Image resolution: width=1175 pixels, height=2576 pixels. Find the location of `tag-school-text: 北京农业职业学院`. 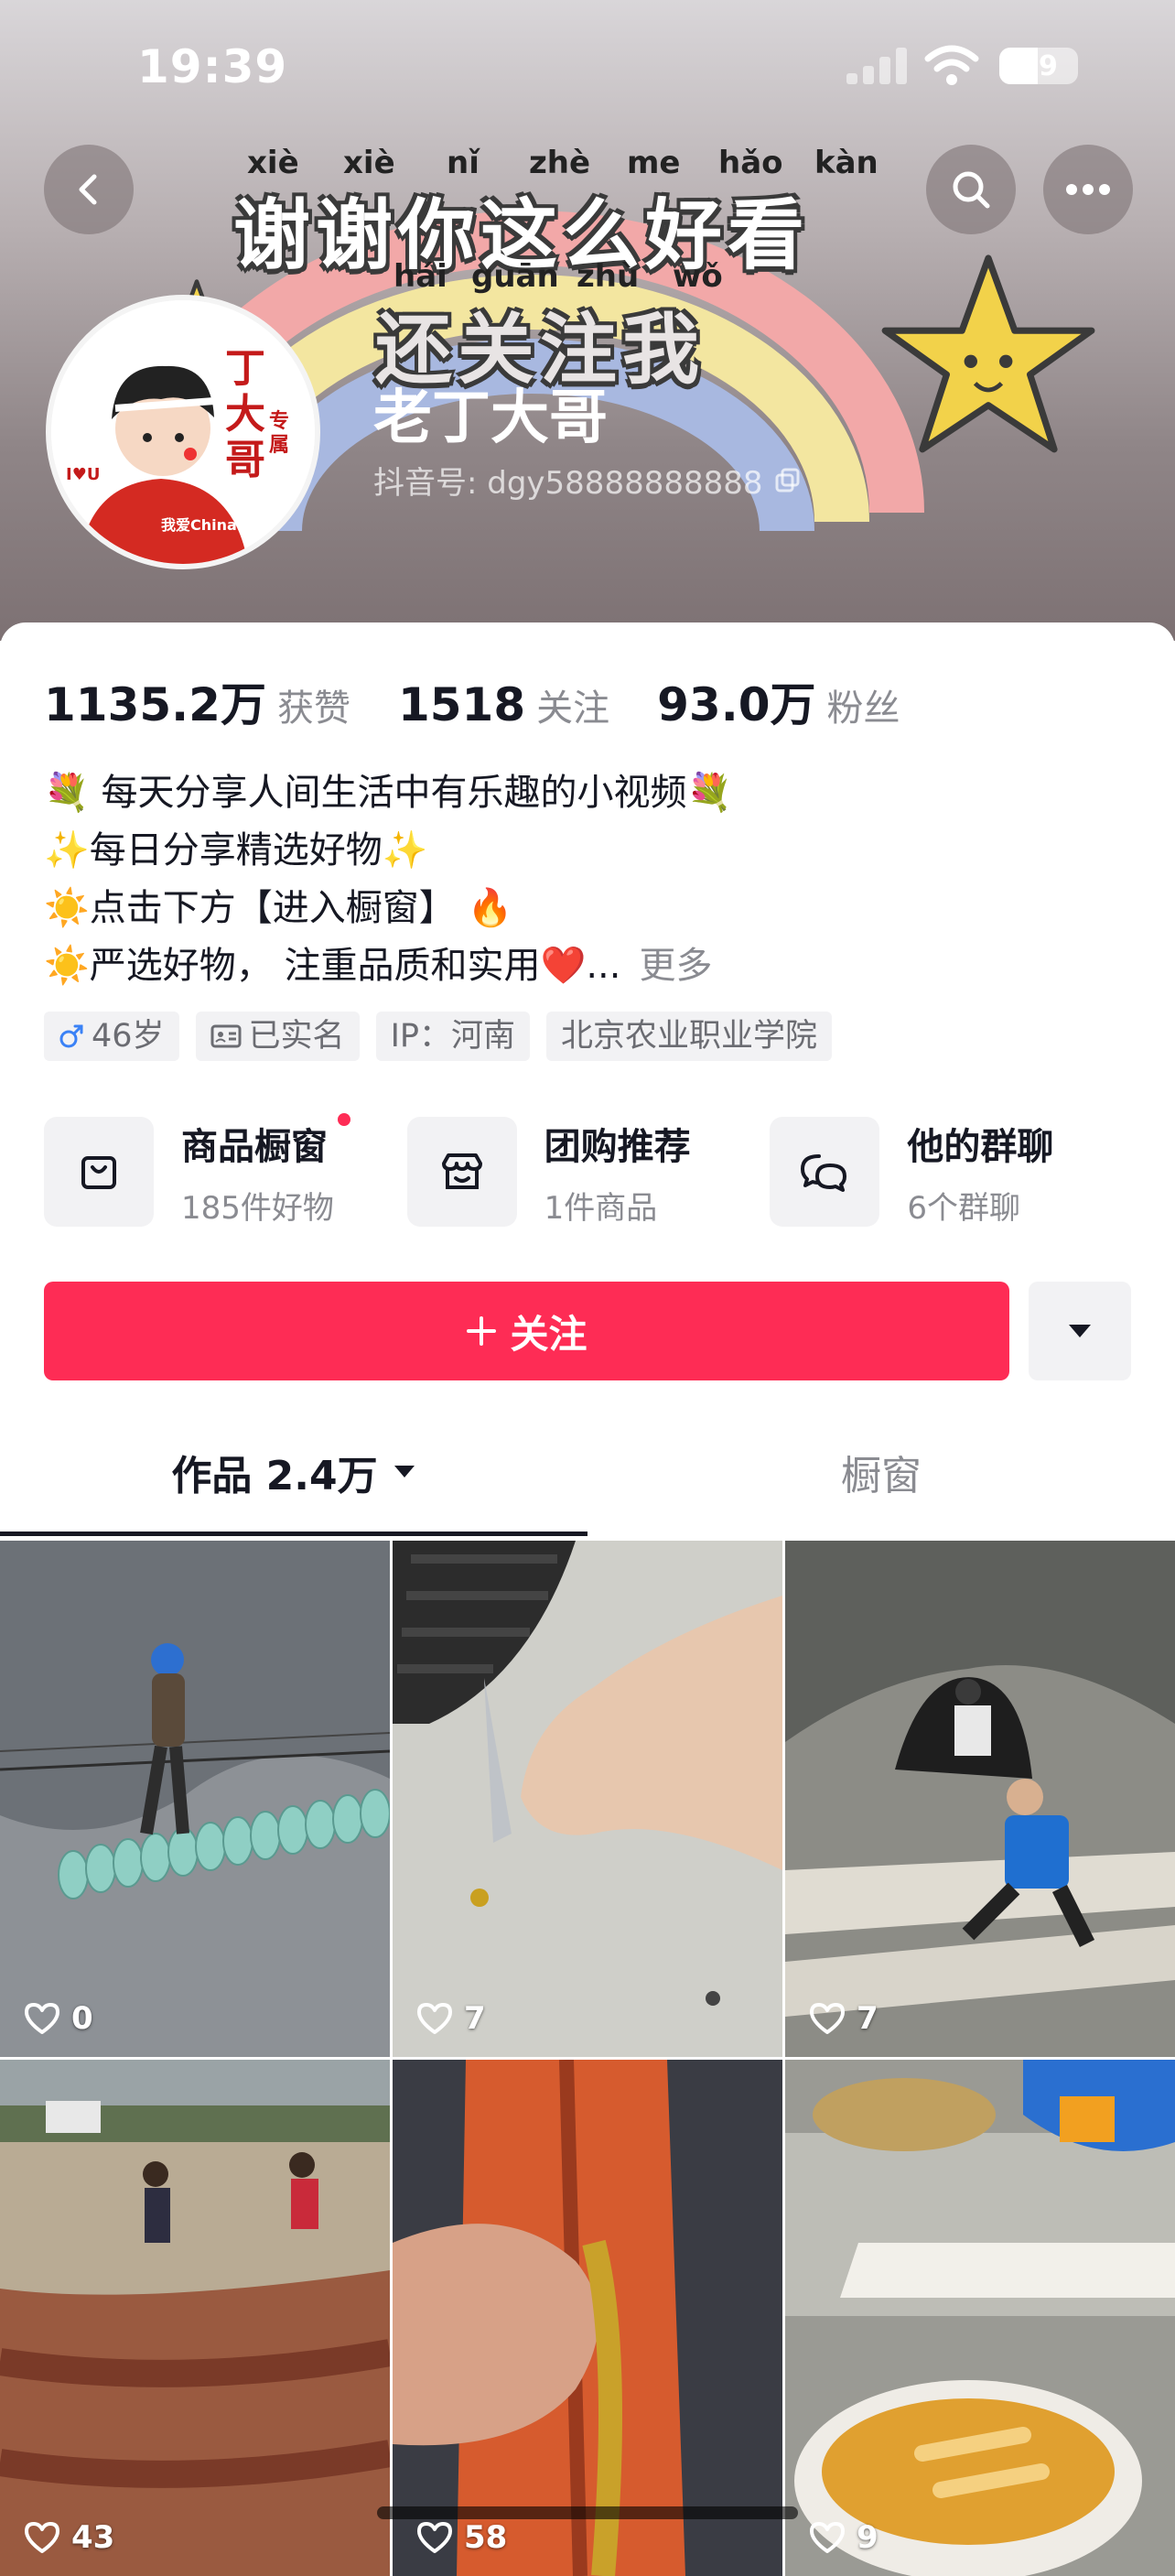

tag-school-text: 北京农业职业学院 is located at coordinates (689, 1036).